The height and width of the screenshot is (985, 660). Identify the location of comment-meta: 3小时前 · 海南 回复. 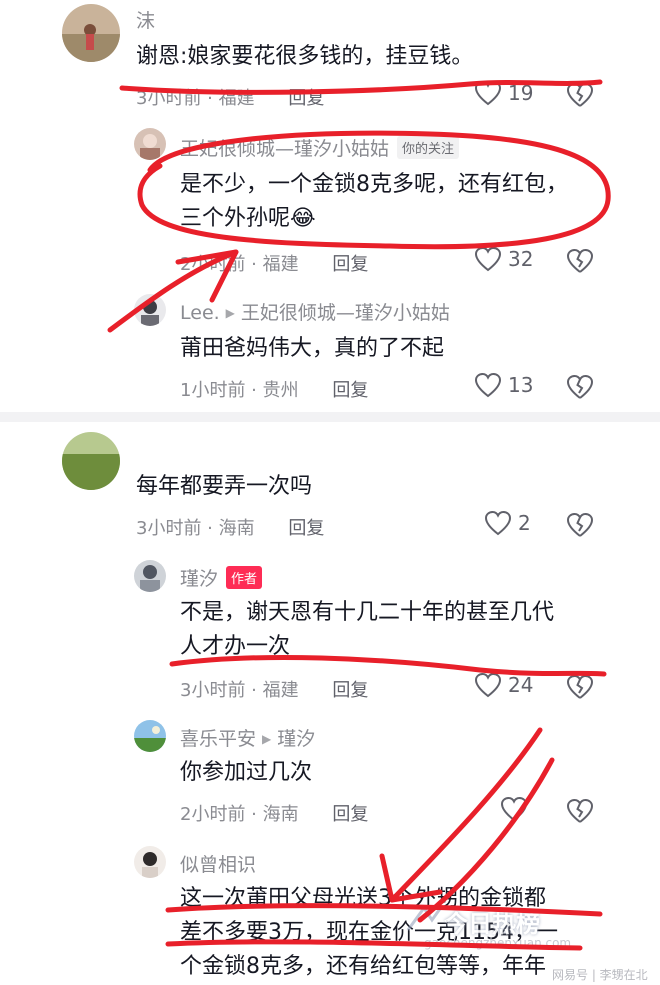
(230, 528).